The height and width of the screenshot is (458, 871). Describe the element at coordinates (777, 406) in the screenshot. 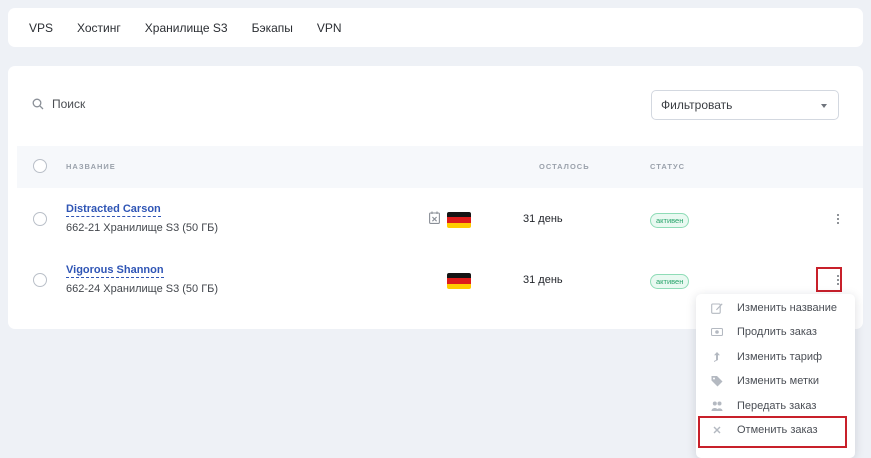

I see `menu-item-label: Передать заказ` at that location.